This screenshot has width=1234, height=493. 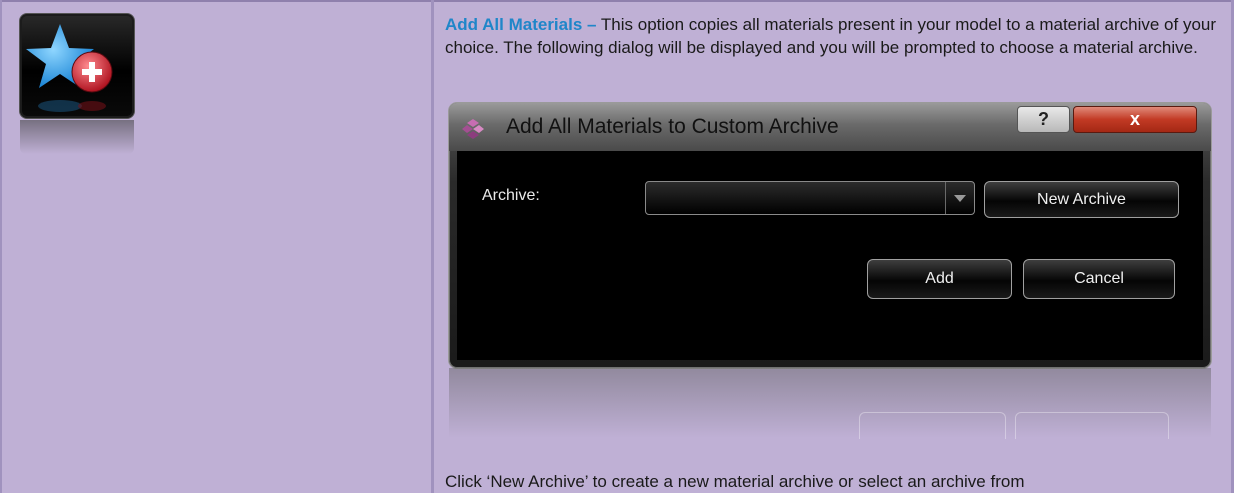 I want to click on table-border-left, so click(x=1, y=246).